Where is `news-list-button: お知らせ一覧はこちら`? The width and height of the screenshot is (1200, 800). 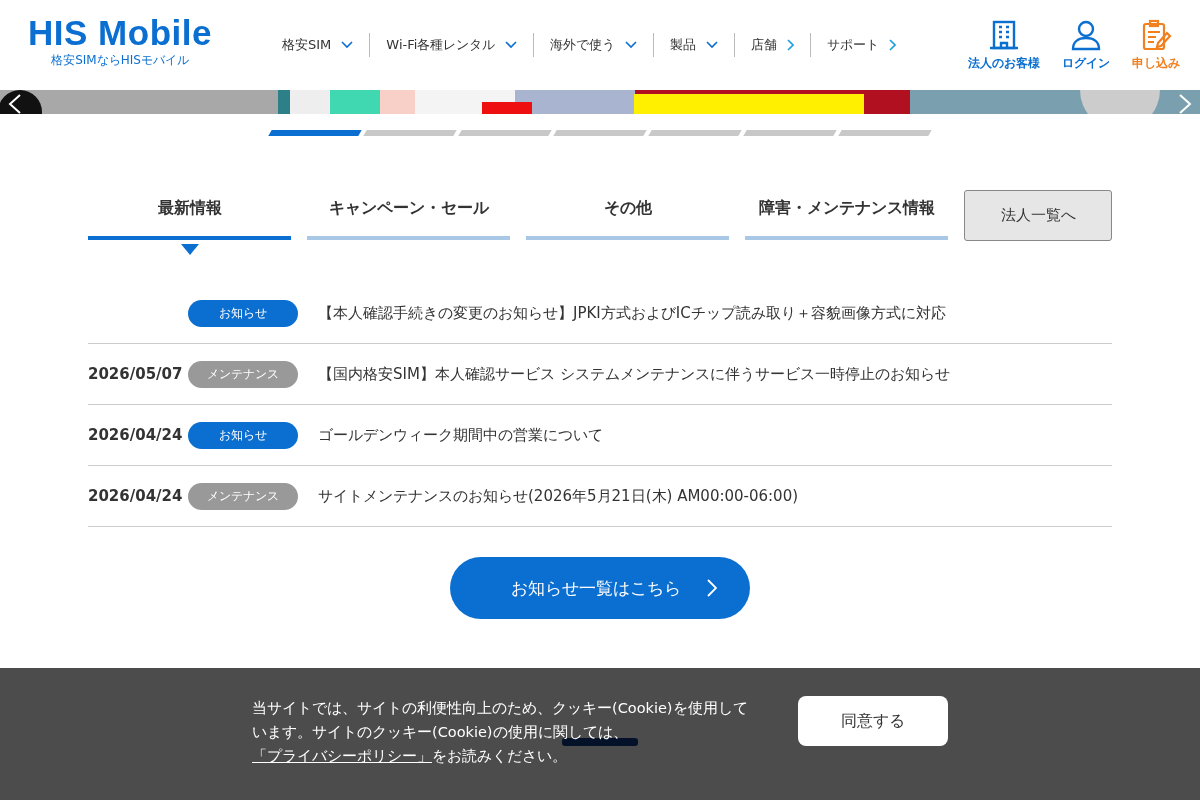
news-list-button: お知らせ一覧はこちら is located at coordinates (600, 588).